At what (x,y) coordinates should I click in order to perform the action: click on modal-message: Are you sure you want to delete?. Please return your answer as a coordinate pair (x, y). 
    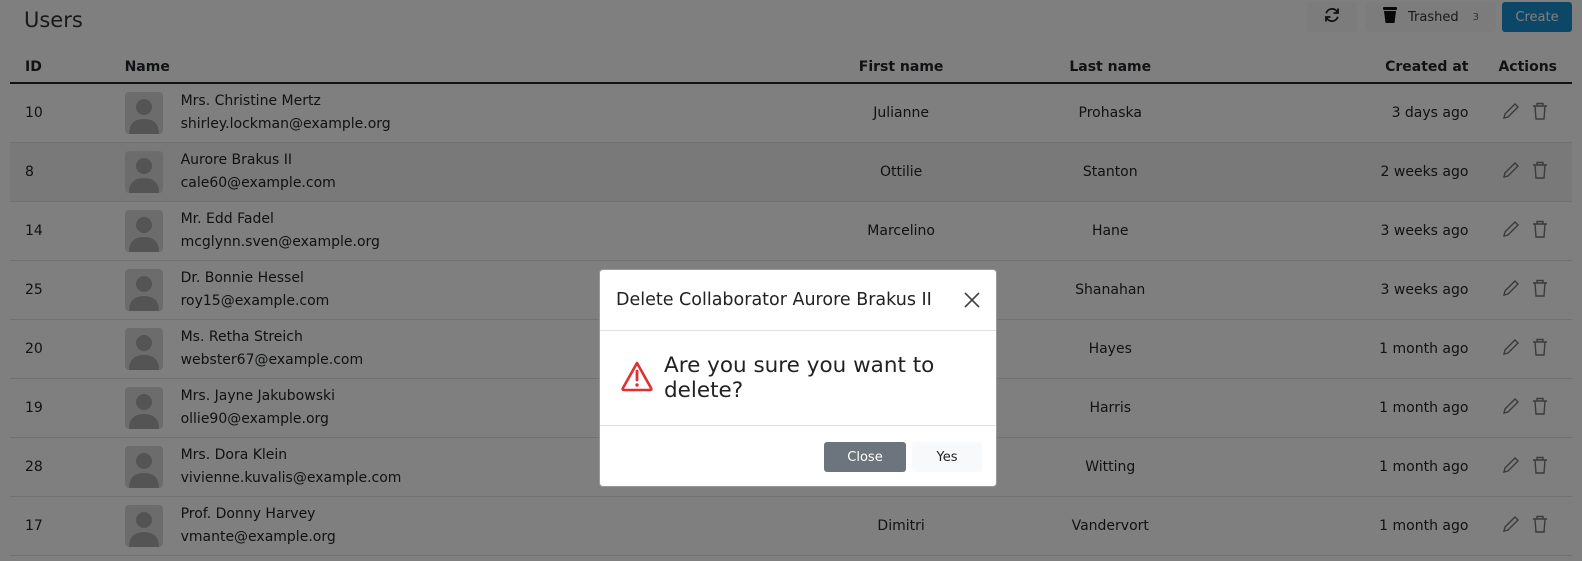
    Looking at the image, I should click on (799, 378).